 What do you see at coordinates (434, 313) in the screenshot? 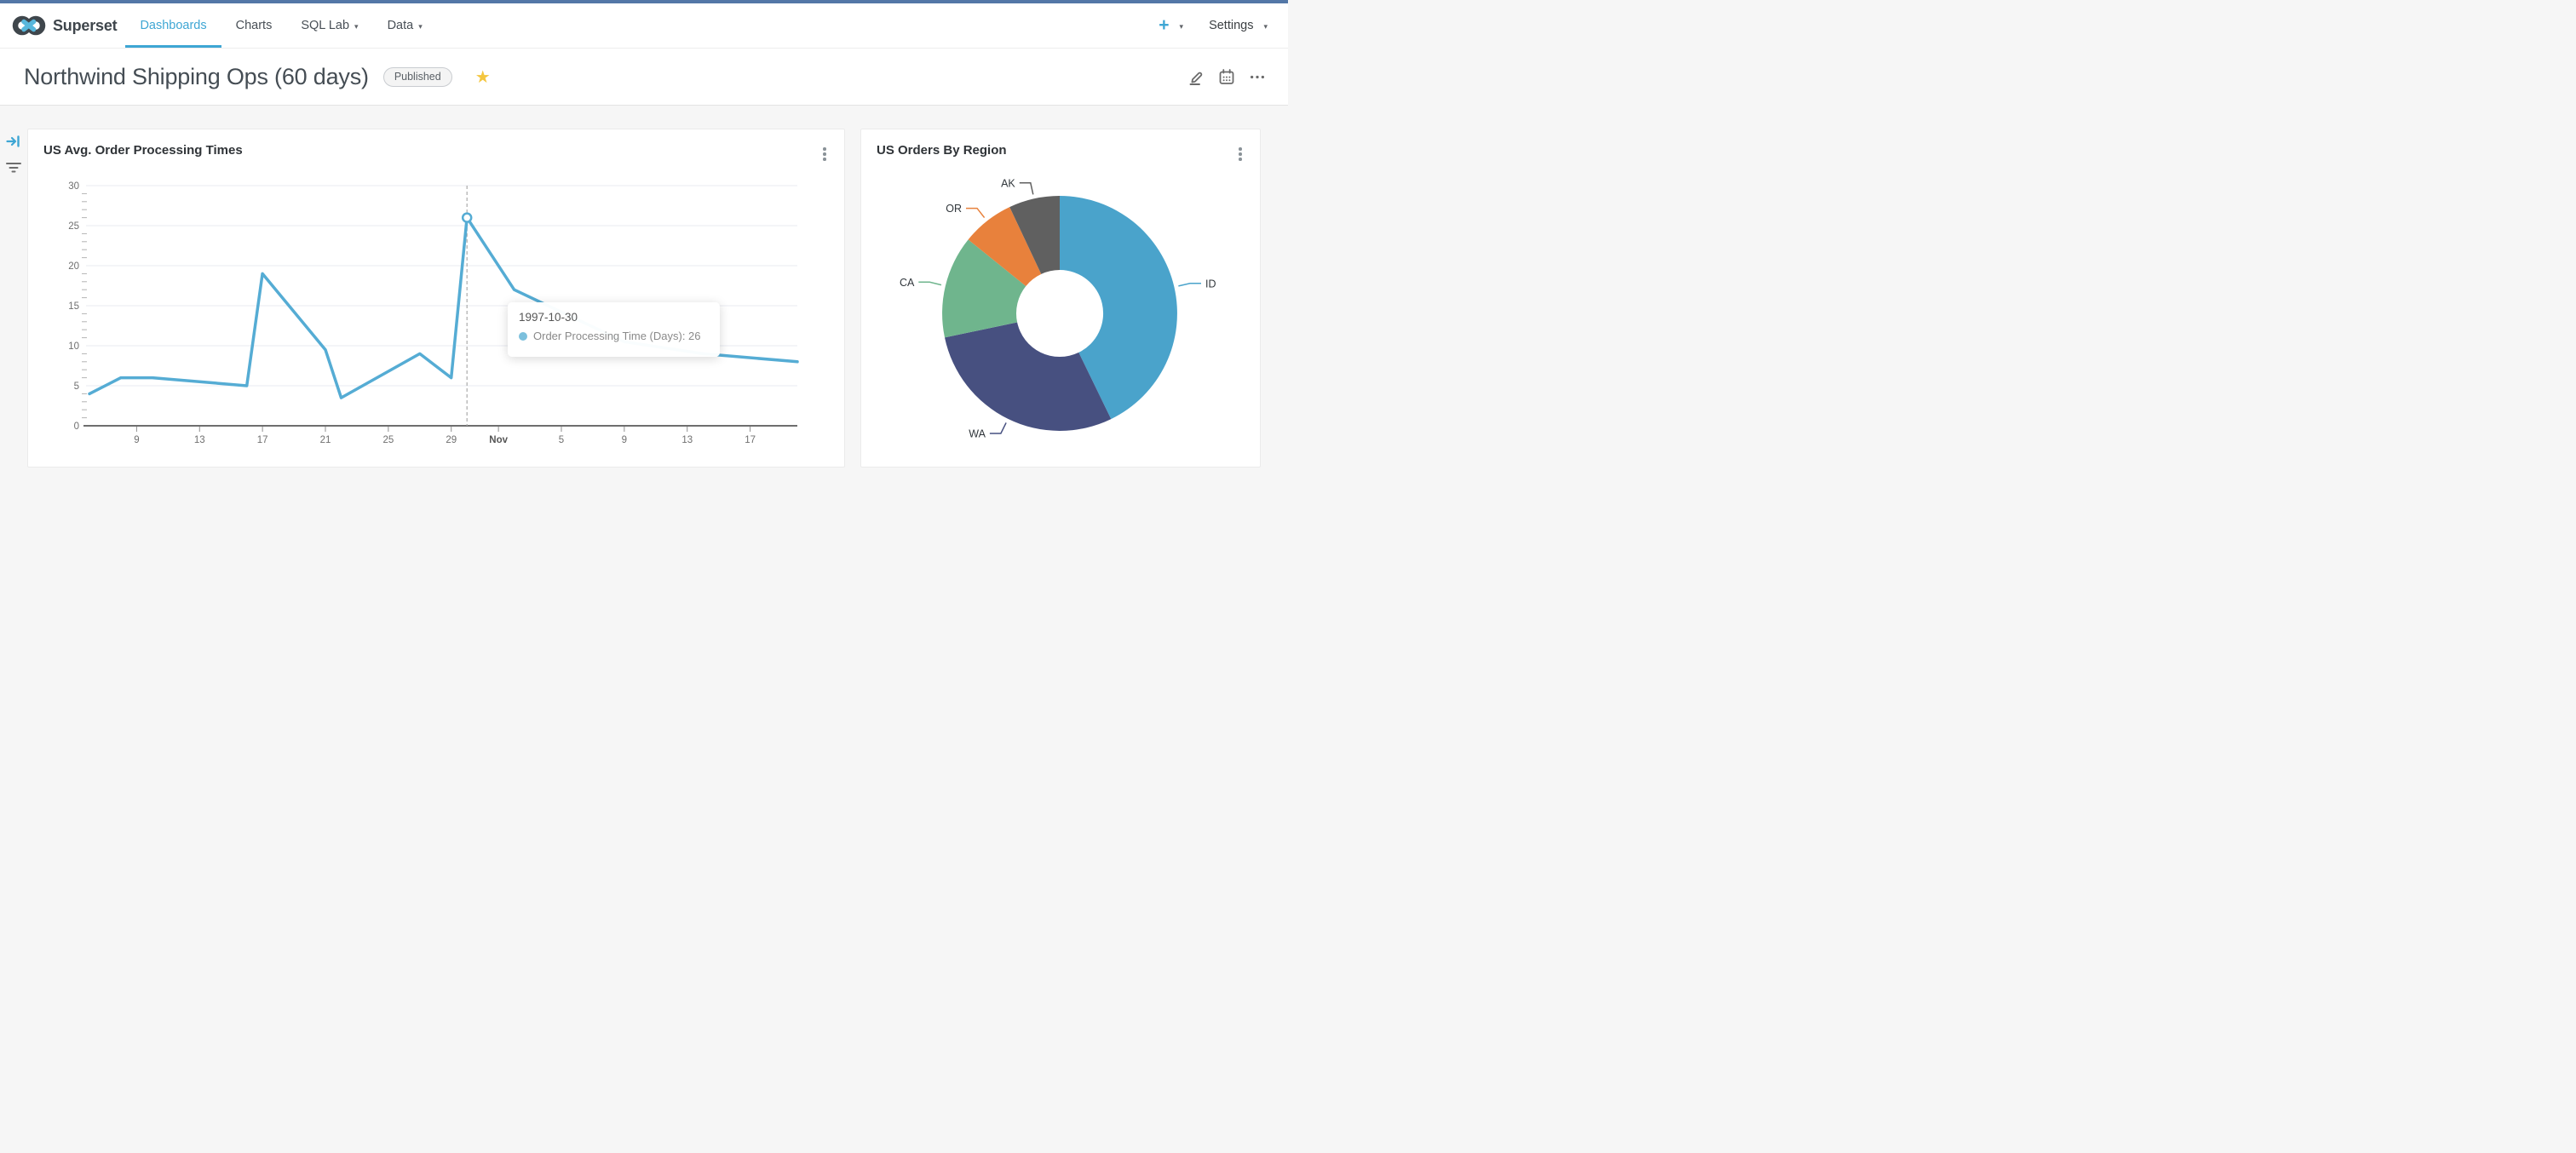
I see `line-chart: 0 5 10 15 20 25 30 9 13 17 21 25 29 Nov 5 9 13 17` at bounding box center [434, 313].